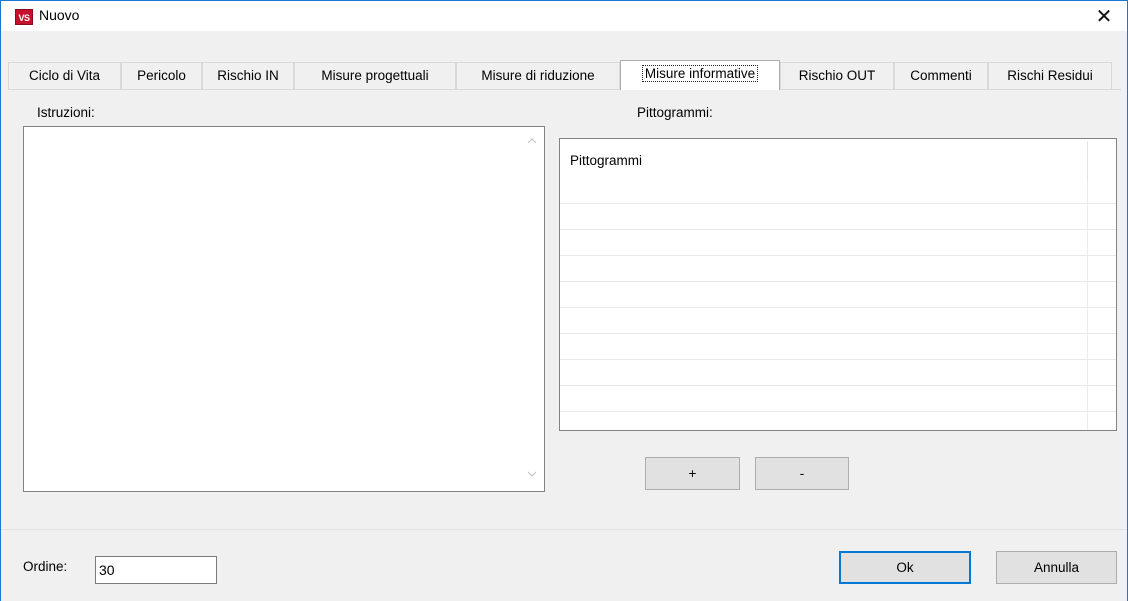 This screenshot has height=601, width=1128. I want to click on istruzioni-label: Istruzioni:, so click(66, 112).